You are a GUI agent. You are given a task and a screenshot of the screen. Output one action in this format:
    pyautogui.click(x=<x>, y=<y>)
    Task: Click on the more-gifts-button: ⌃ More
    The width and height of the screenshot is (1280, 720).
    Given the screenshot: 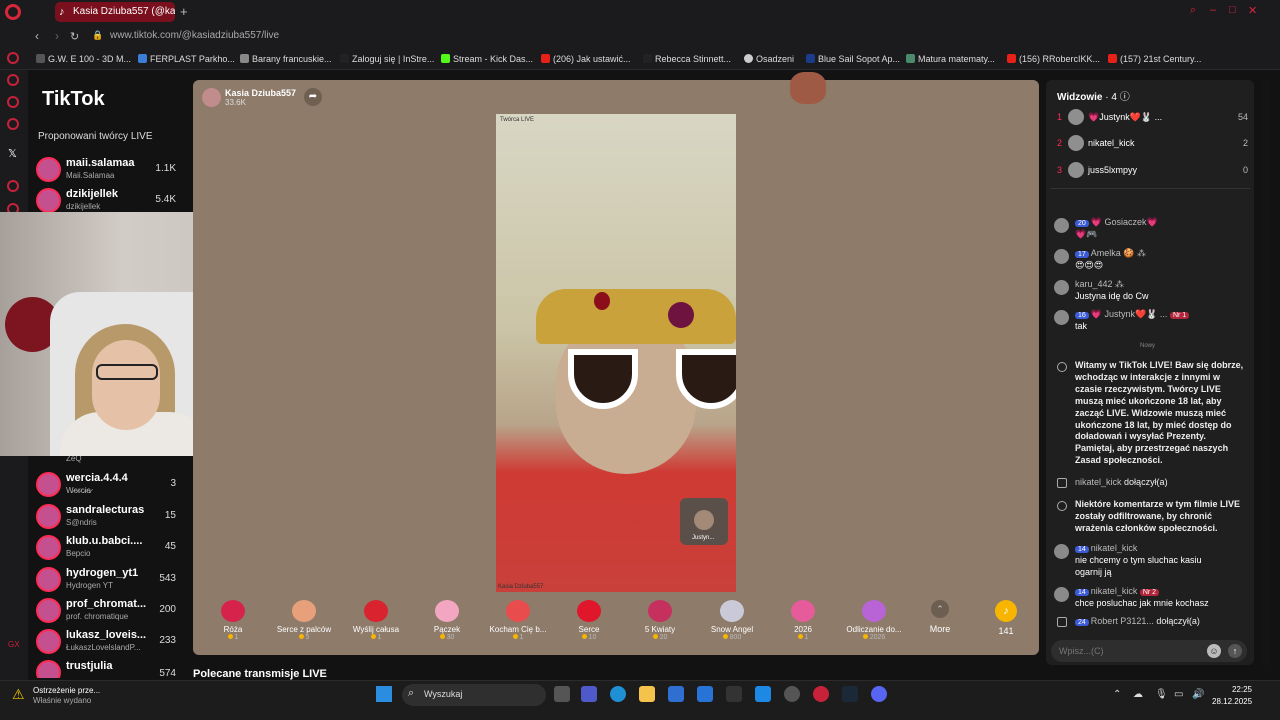 What is the action you would take?
    pyautogui.click(x=940, y=617)
    